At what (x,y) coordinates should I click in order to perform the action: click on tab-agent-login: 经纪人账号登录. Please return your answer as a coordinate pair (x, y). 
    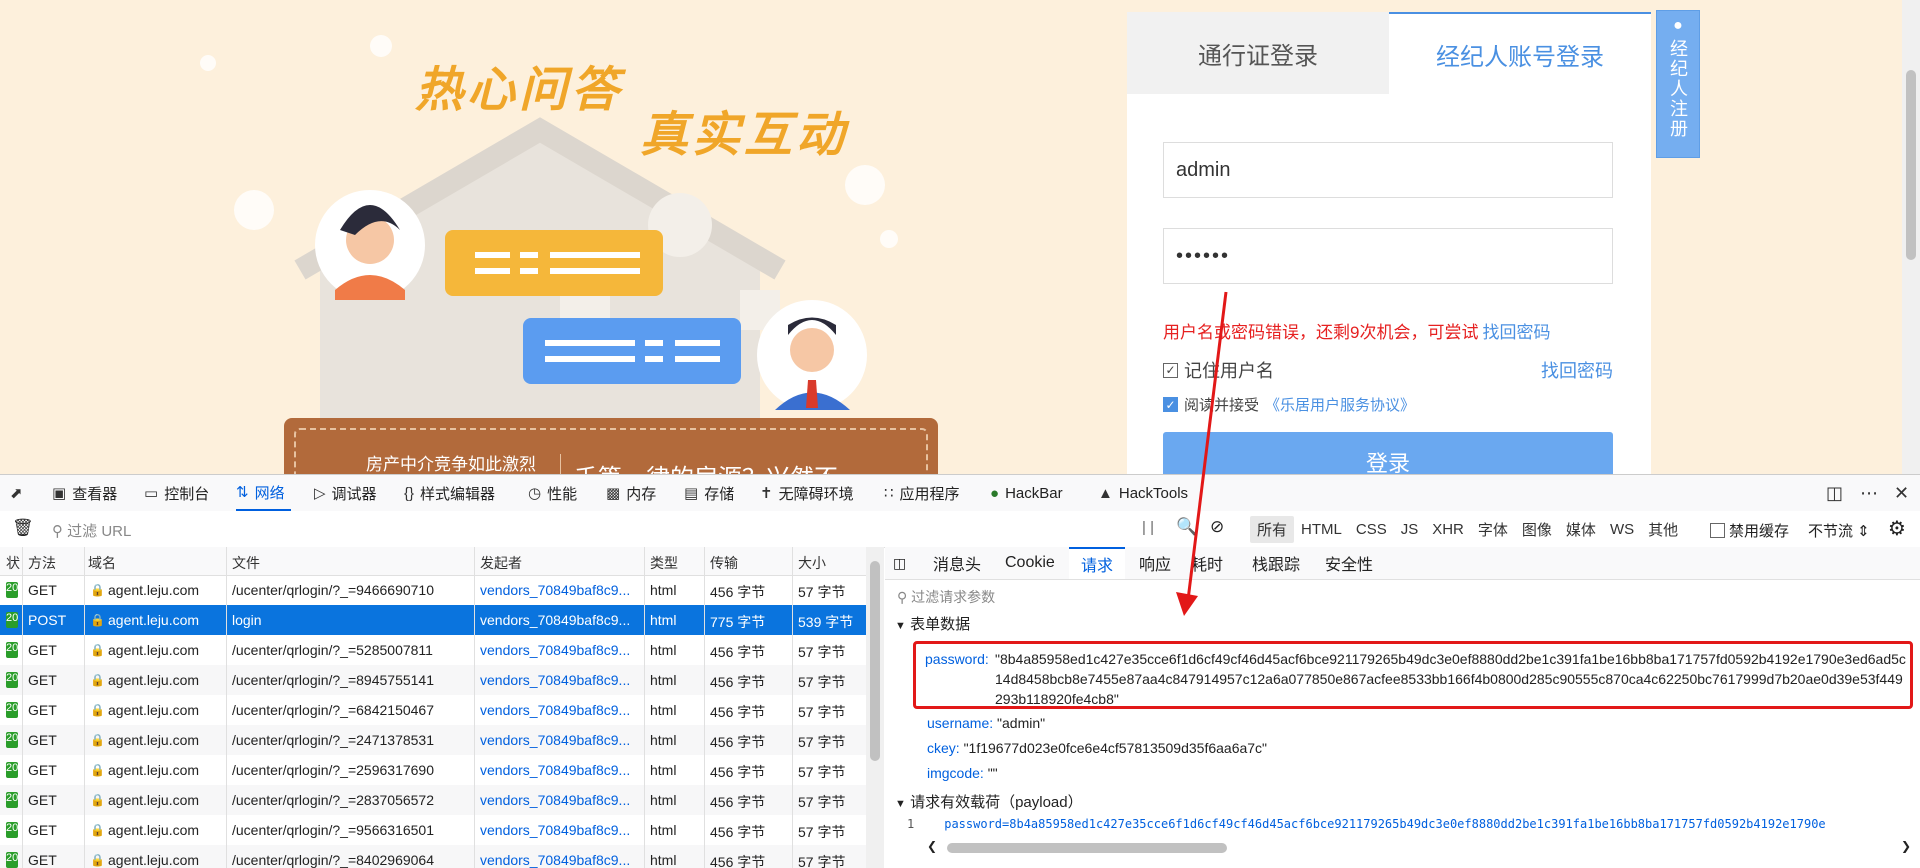
    Looking at the image, I should click on (1520, 53).